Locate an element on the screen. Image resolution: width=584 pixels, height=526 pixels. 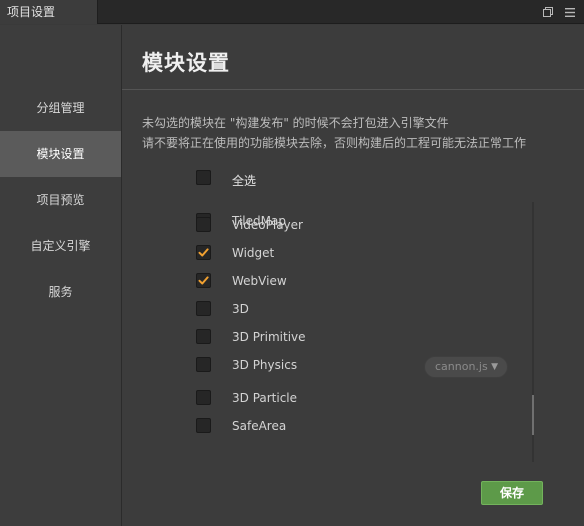
save-button: 保存 is located at coordinates (512, 493).